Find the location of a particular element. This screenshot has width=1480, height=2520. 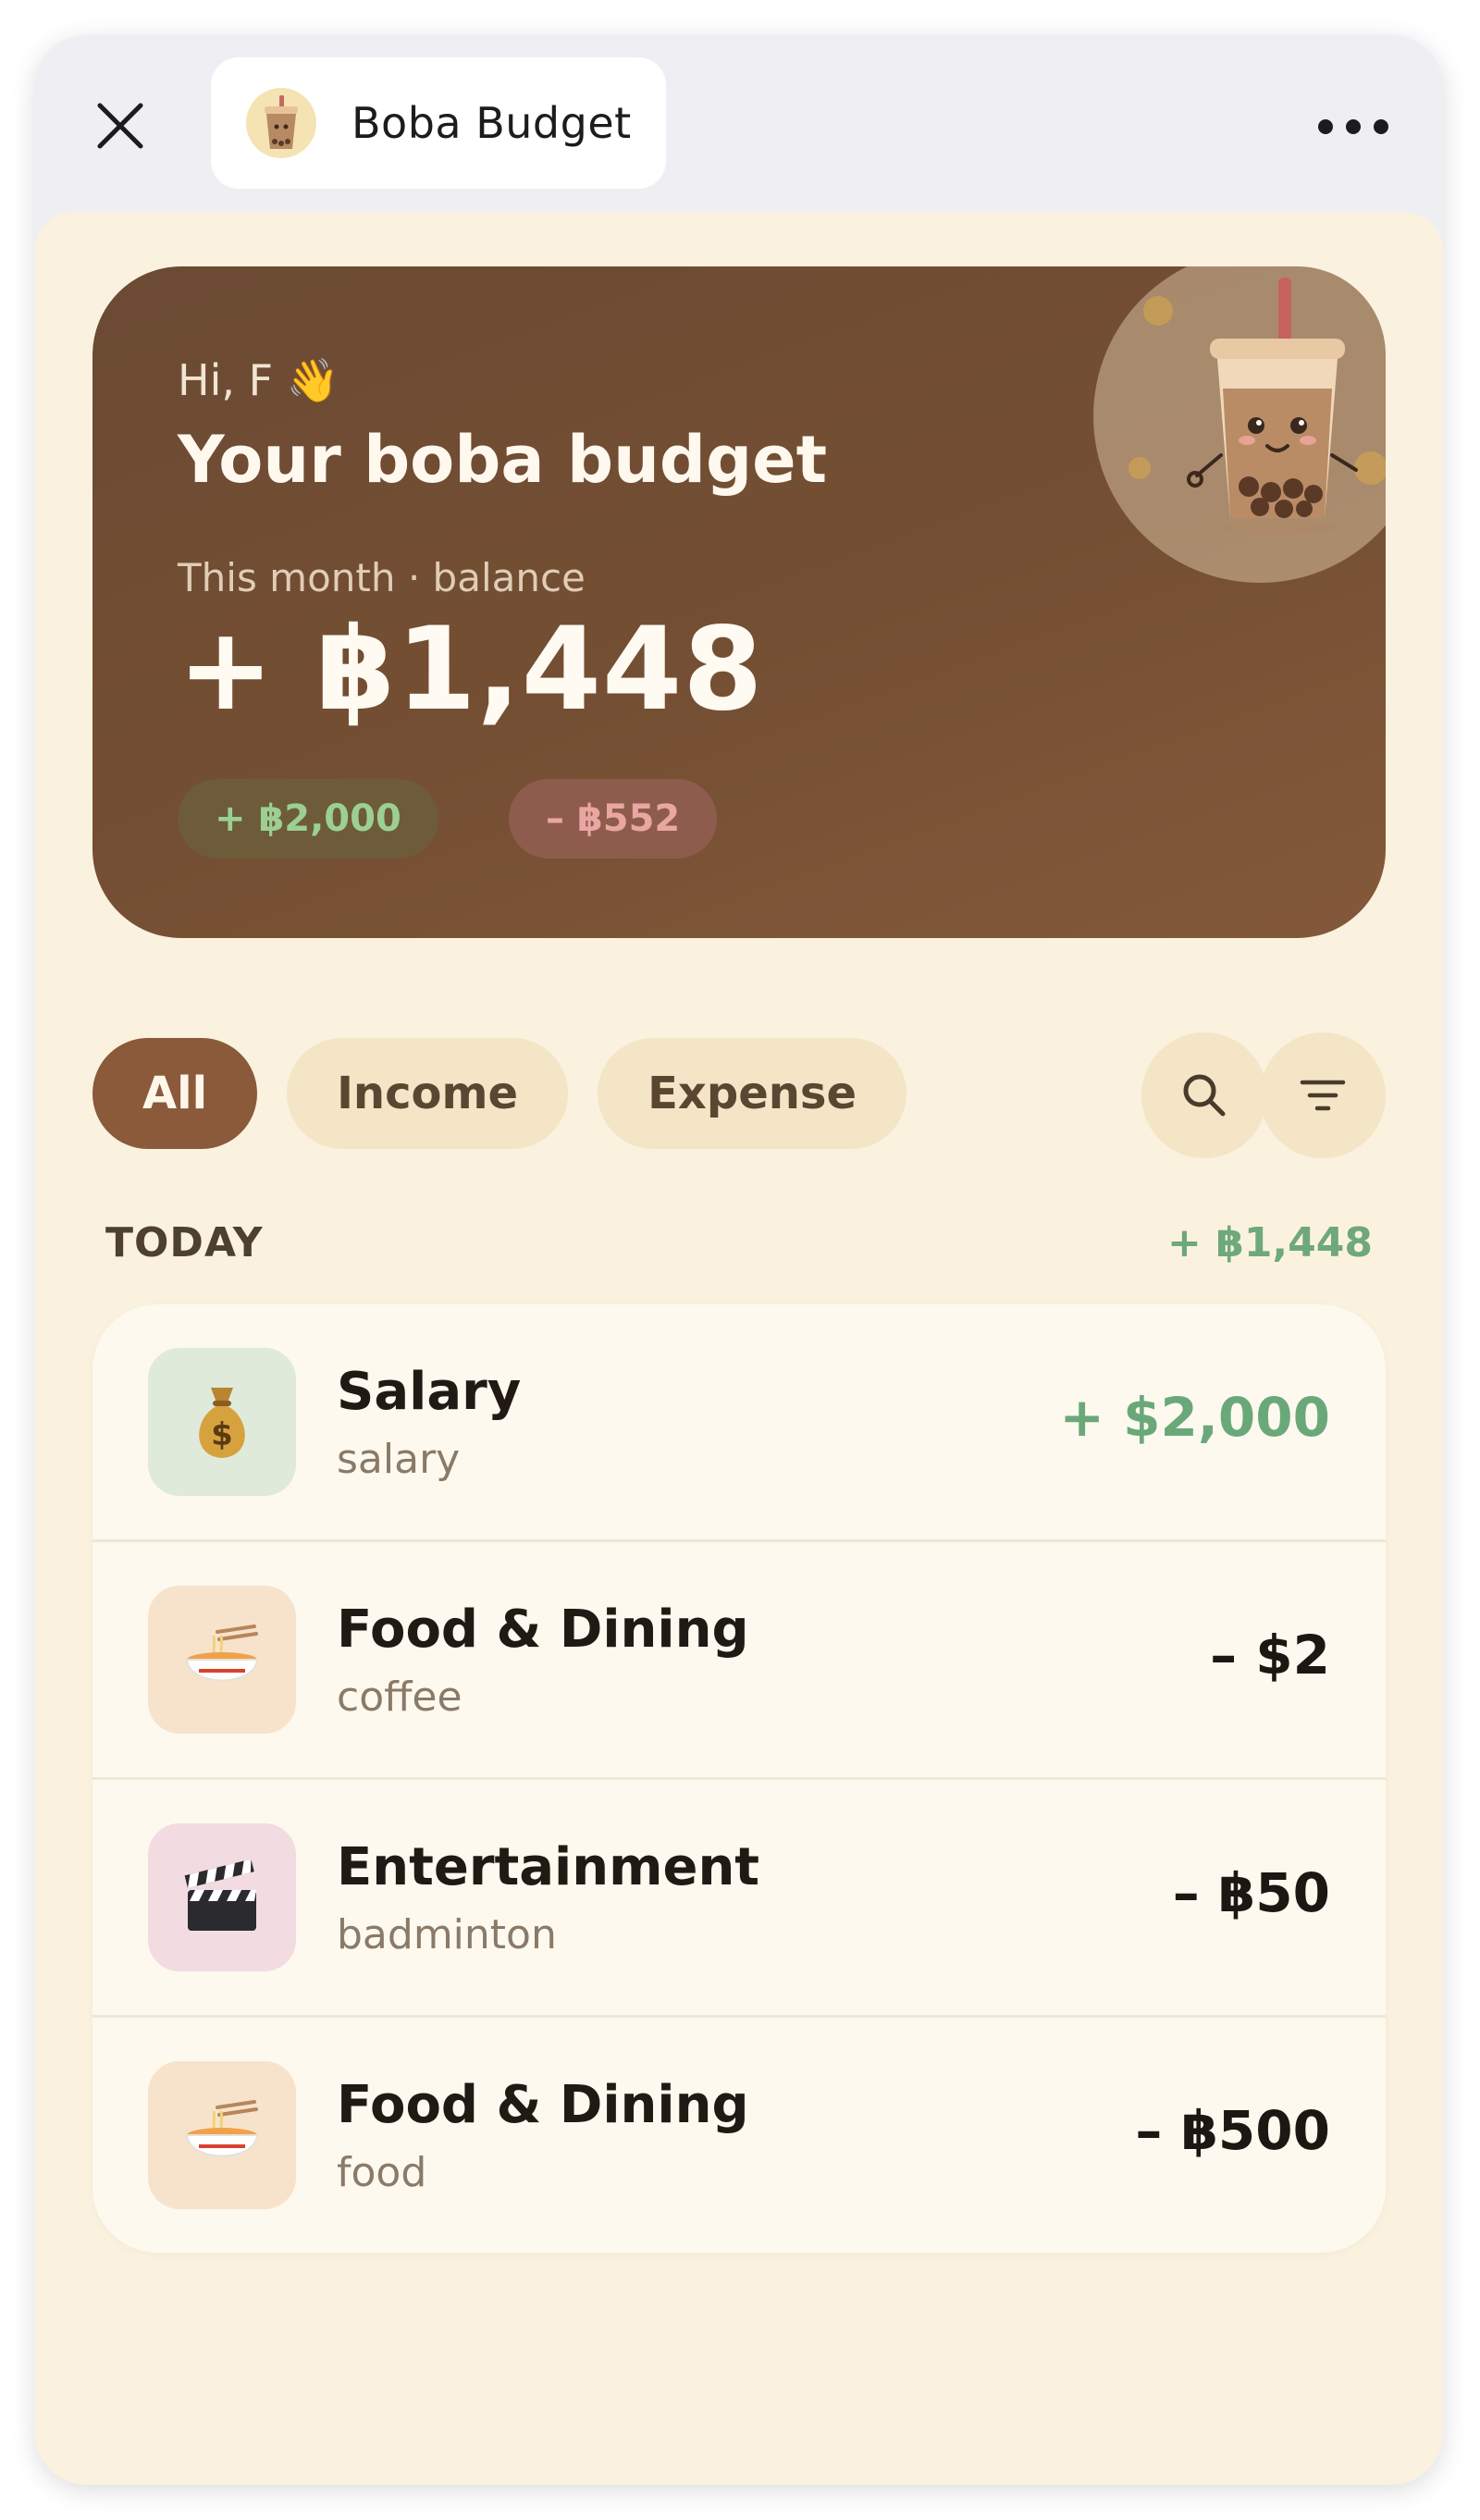

transaction-row: Food & Dining food – ฿500 is located at coordinates (739, 2135).